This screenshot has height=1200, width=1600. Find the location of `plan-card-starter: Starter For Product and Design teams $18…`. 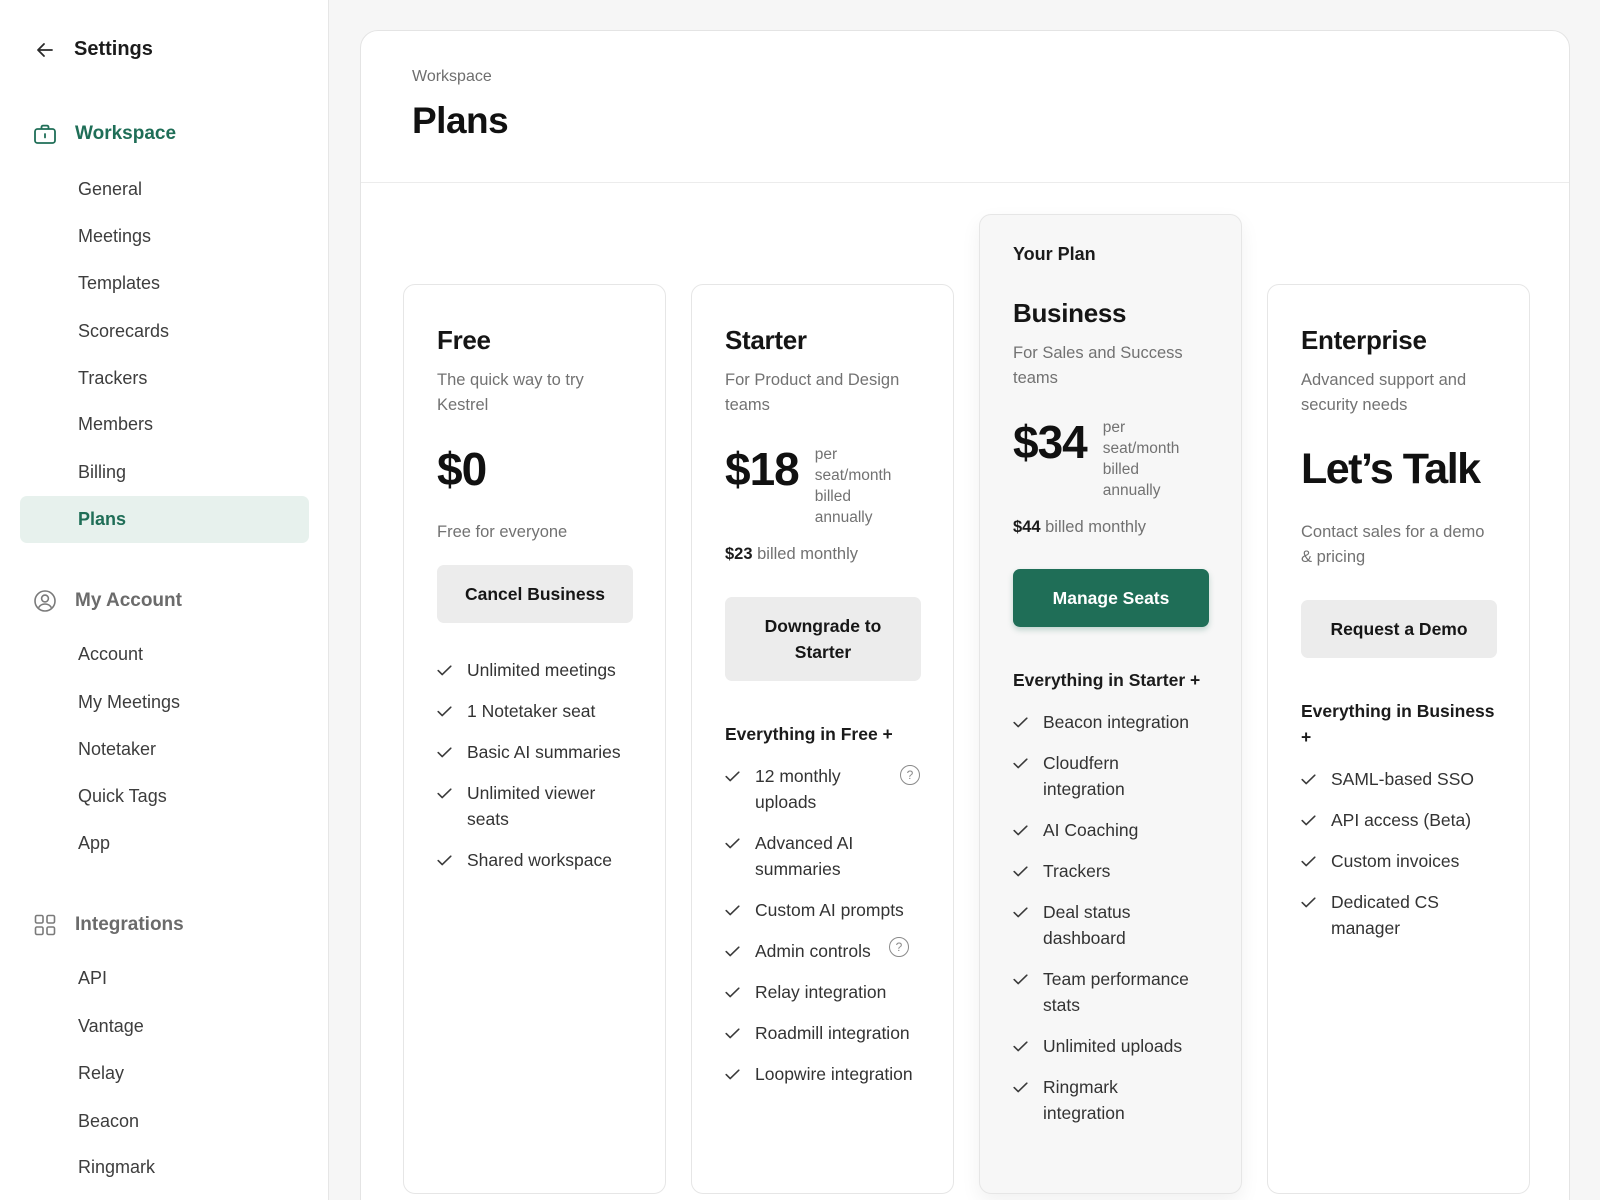

plan-card-starter: Starter For Product and Design teams $18… is located at coordinates (822, 739).